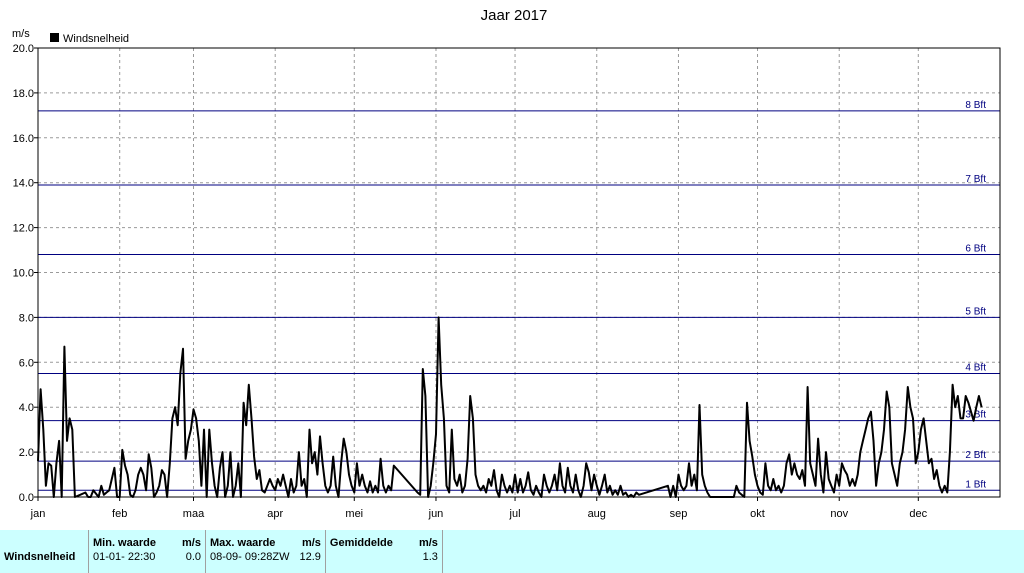 This screenshot has width=1024, height=573. I want to click on min-unit: m/s, so click(191, 543).